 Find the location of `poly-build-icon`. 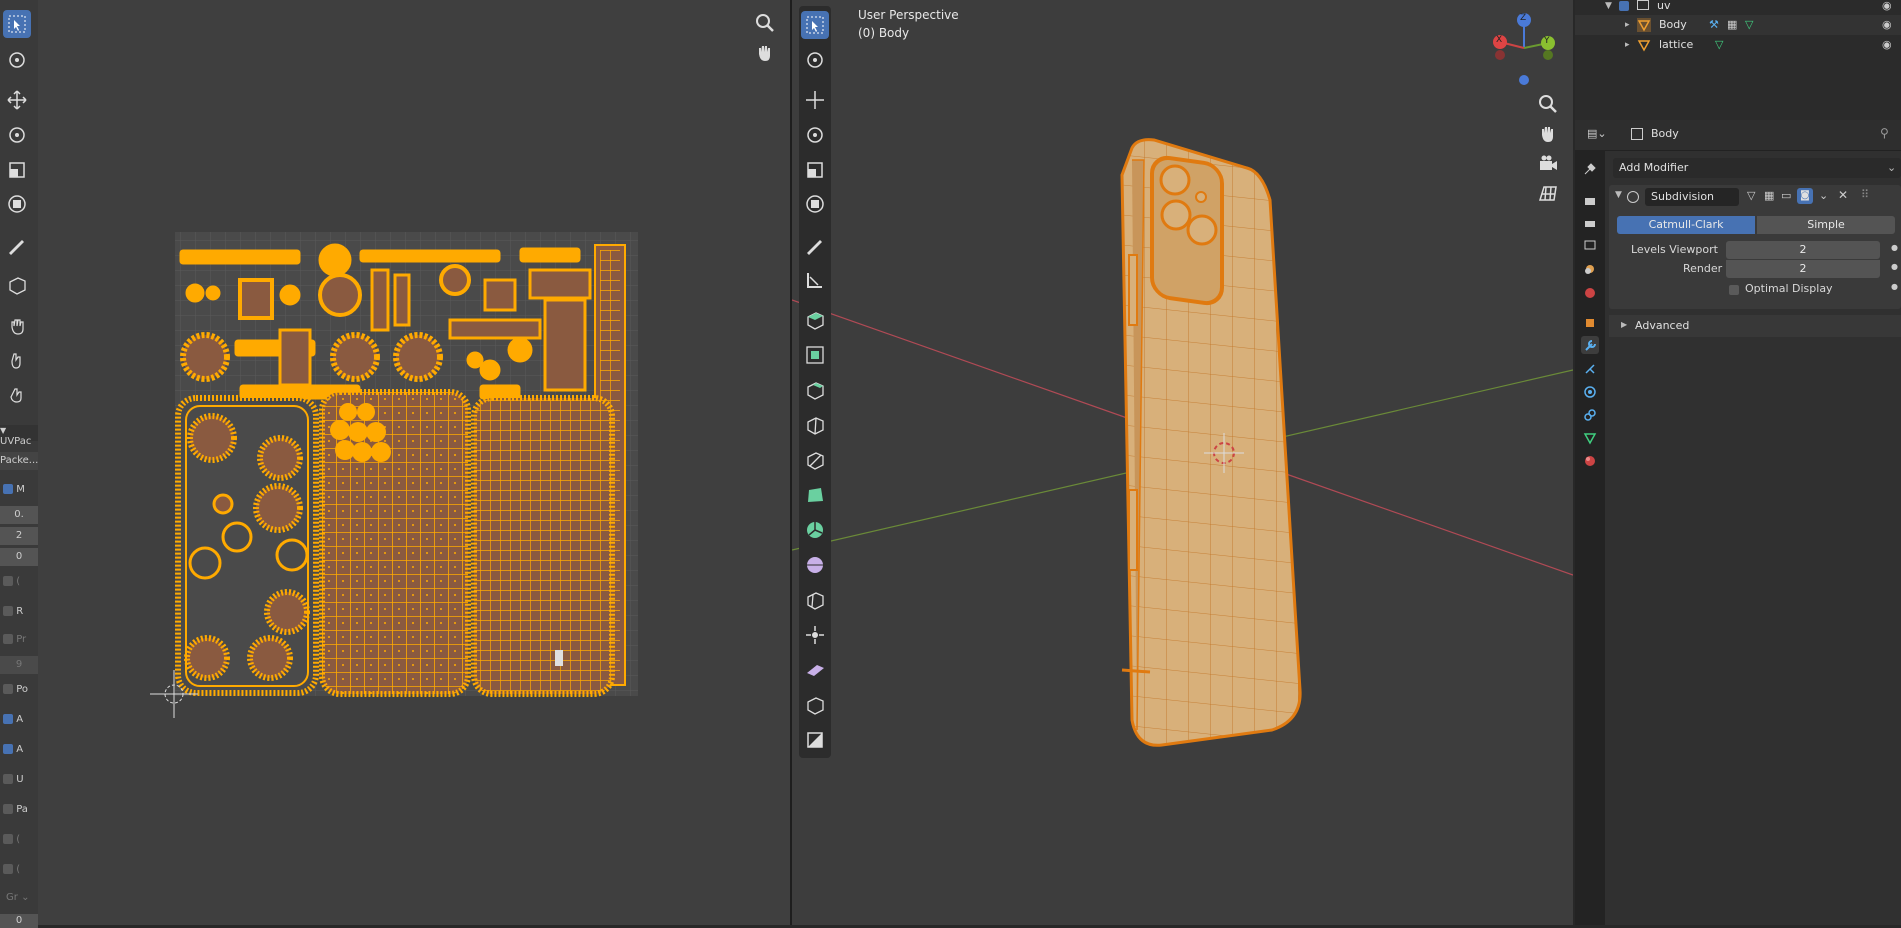

poly-build-icon is located at coordinates (815, 495).